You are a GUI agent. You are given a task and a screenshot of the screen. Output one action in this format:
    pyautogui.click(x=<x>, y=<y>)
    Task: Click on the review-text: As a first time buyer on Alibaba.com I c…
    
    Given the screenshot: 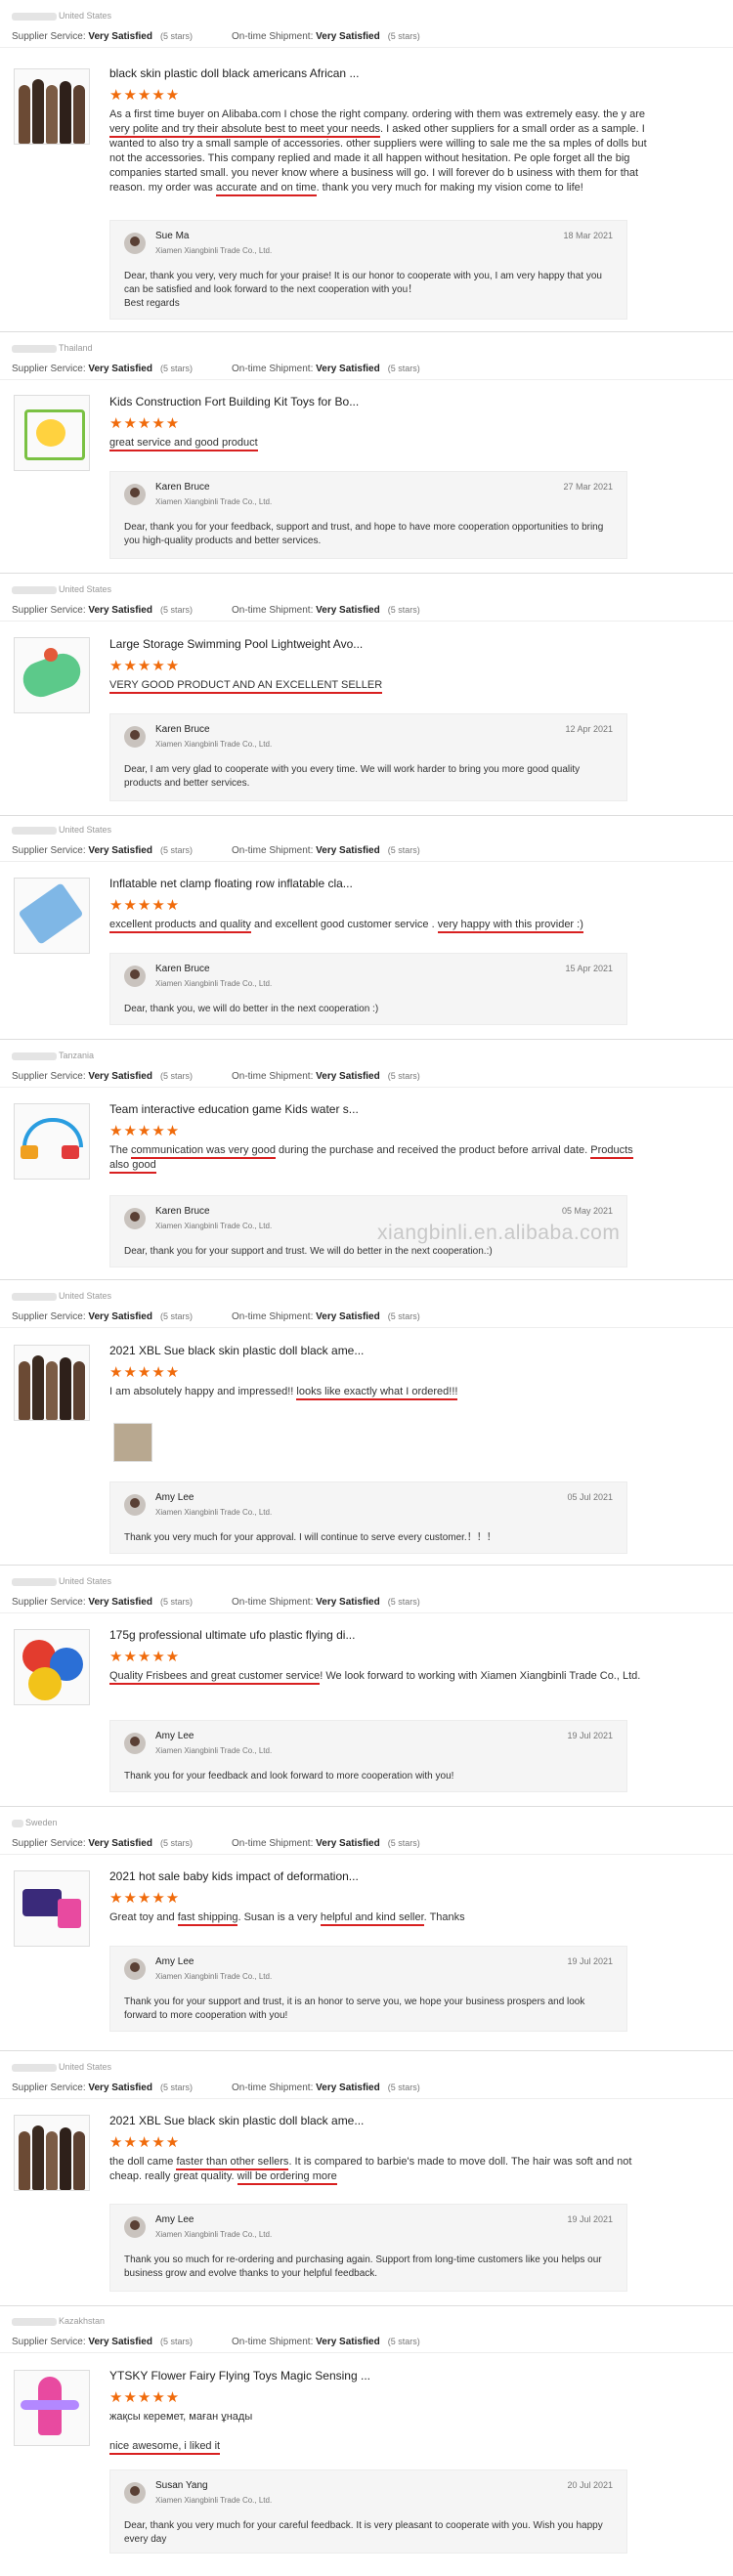 What is the action you would take?
    pyautogui.click(x=382, y=151)
    